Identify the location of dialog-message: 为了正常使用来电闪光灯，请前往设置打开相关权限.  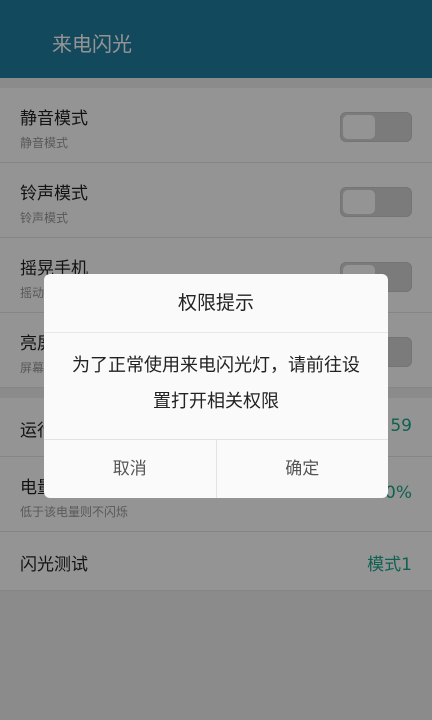
(216, 383).